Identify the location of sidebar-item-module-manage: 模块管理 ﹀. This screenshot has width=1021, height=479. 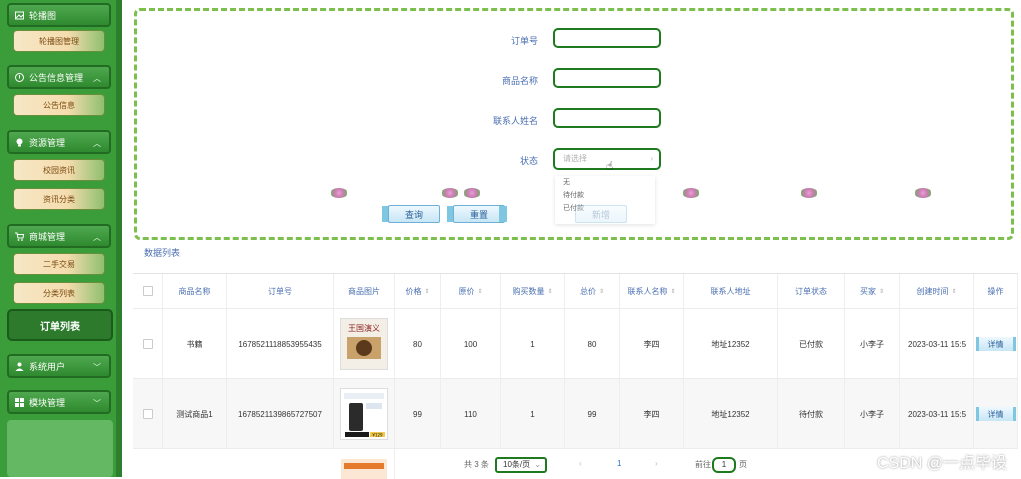
(59, 402).